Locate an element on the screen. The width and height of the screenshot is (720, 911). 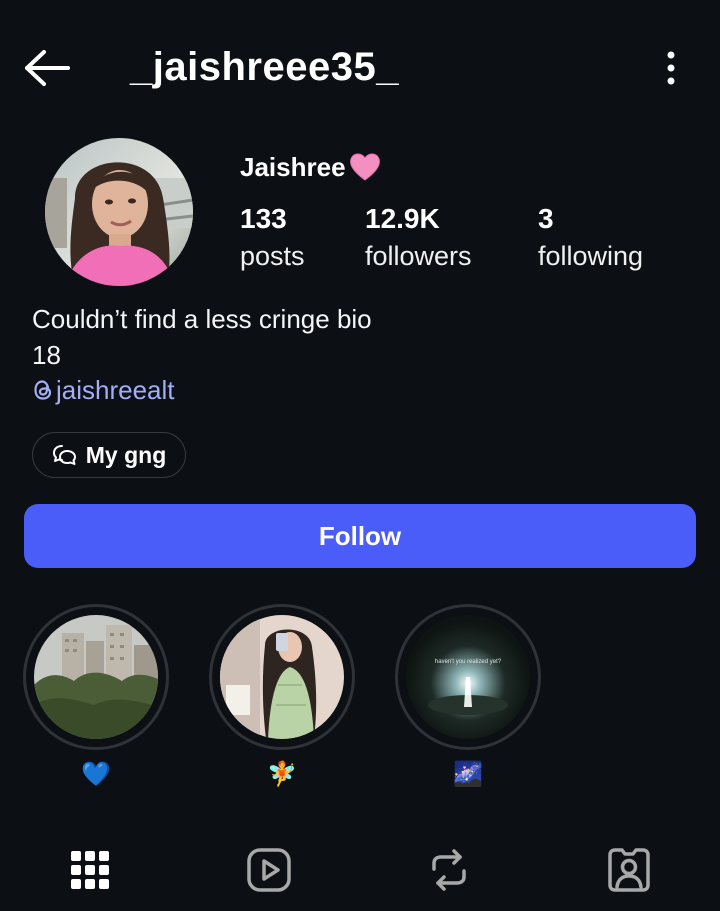
back-button is located at coordinates (47, 68).